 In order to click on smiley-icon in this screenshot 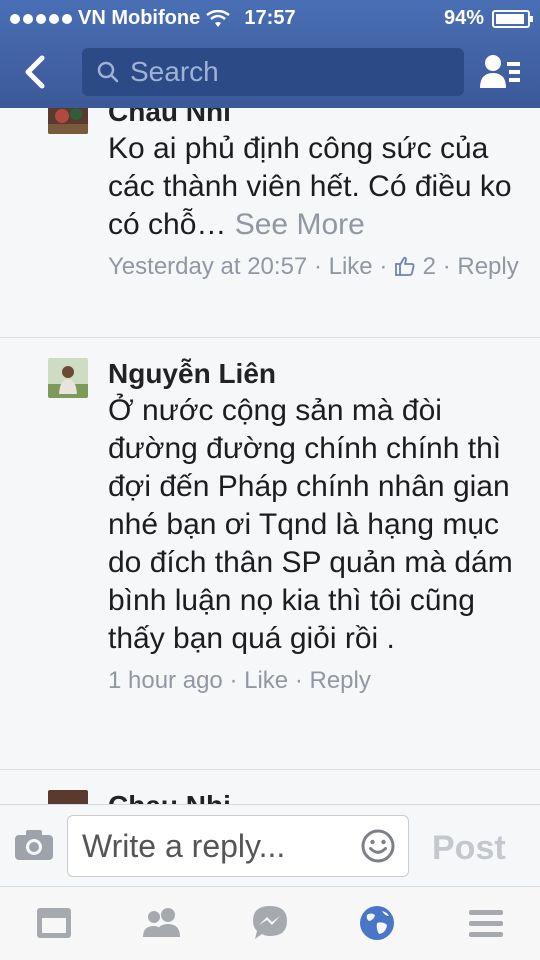, I will do `click(378, 846)`.